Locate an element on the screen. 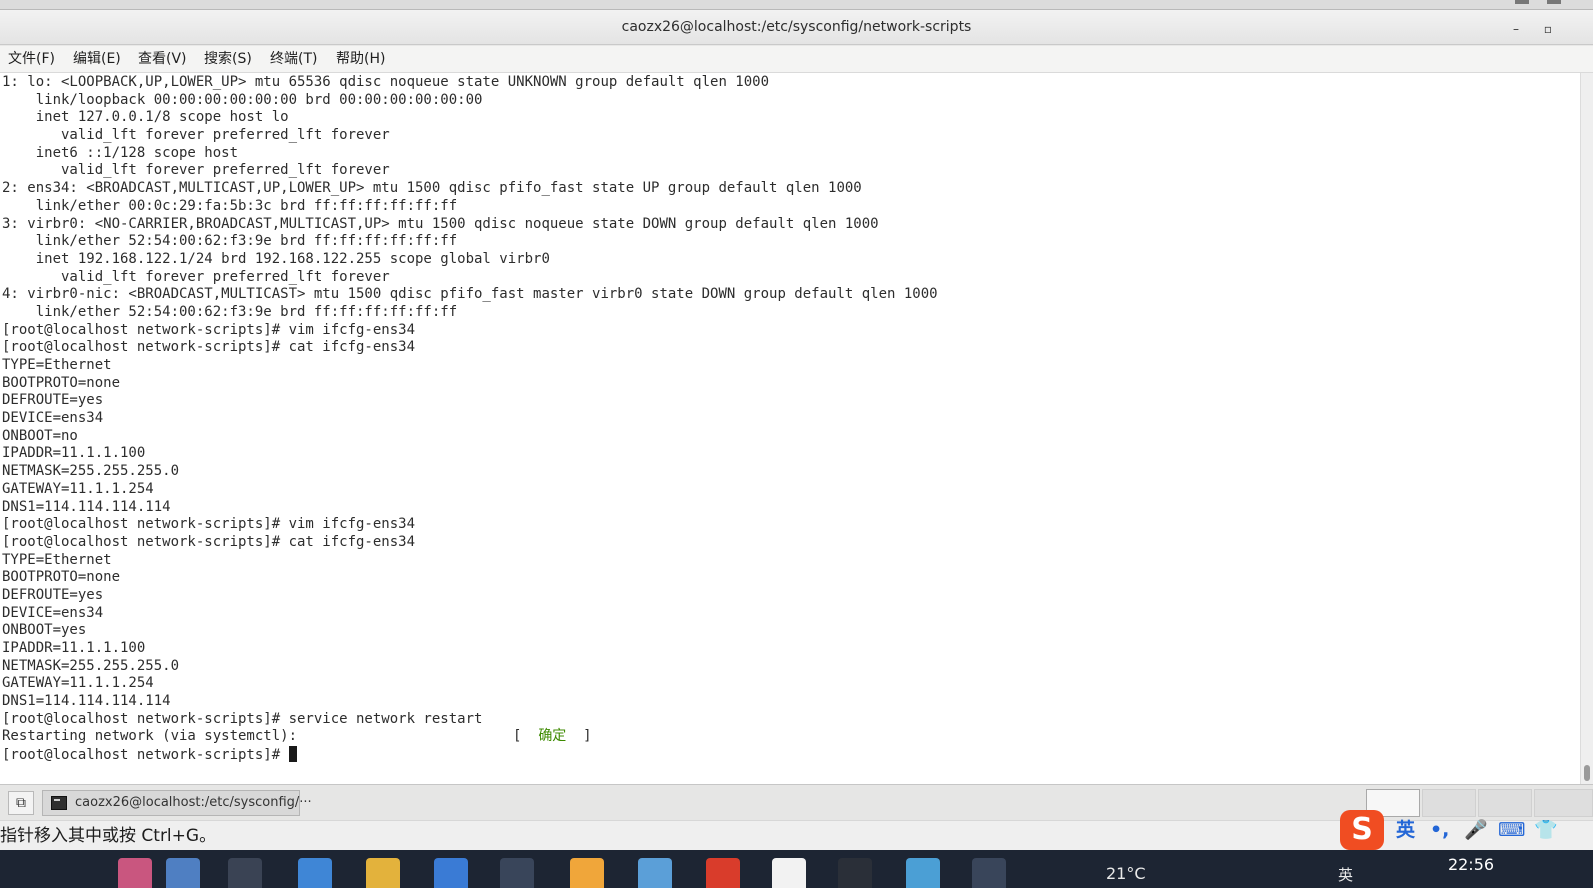  edge-app-icon is located at coordinates (517, 873).